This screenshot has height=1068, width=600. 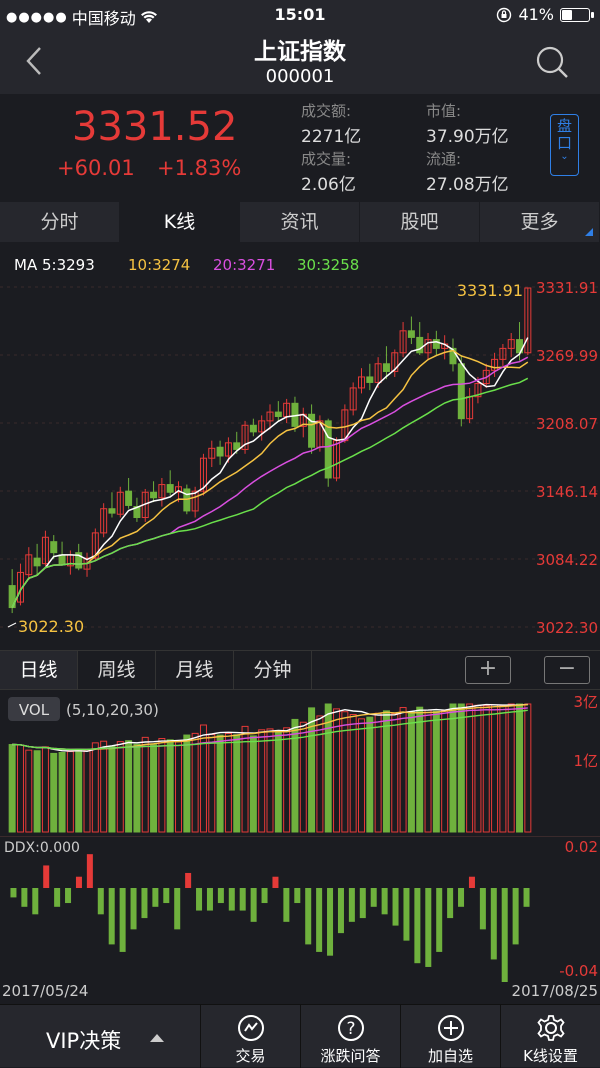 I want to click on add-watchlist-button: 加自选, so click(x=450, y=1036).